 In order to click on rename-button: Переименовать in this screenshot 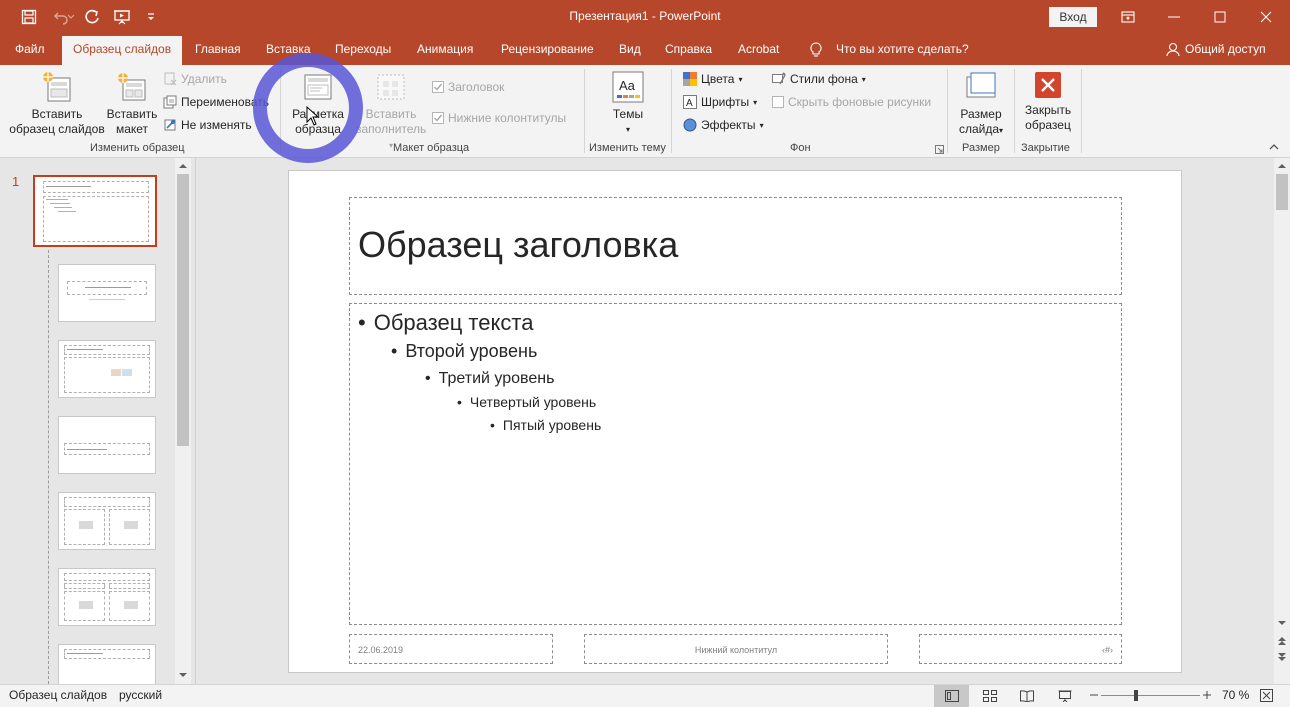, I will do `click(216, 102)`.